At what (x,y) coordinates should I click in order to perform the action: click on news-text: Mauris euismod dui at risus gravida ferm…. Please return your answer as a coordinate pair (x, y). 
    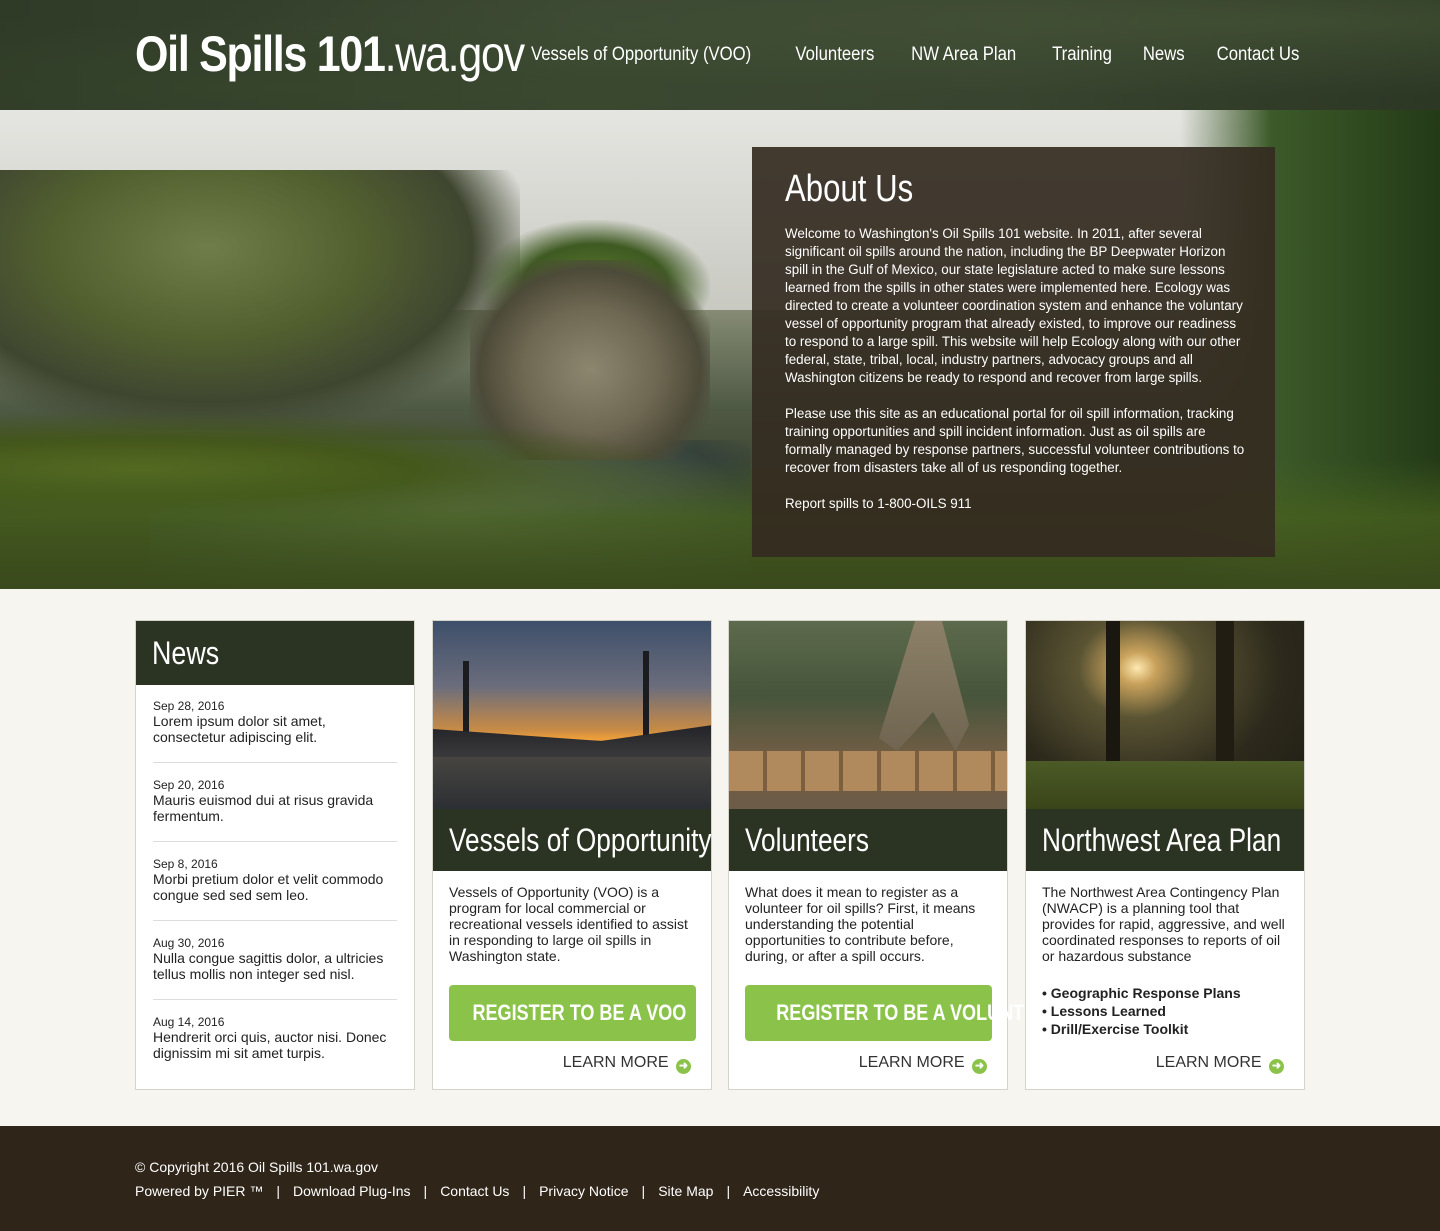
    Looking at the image, I should click on (275, 808).